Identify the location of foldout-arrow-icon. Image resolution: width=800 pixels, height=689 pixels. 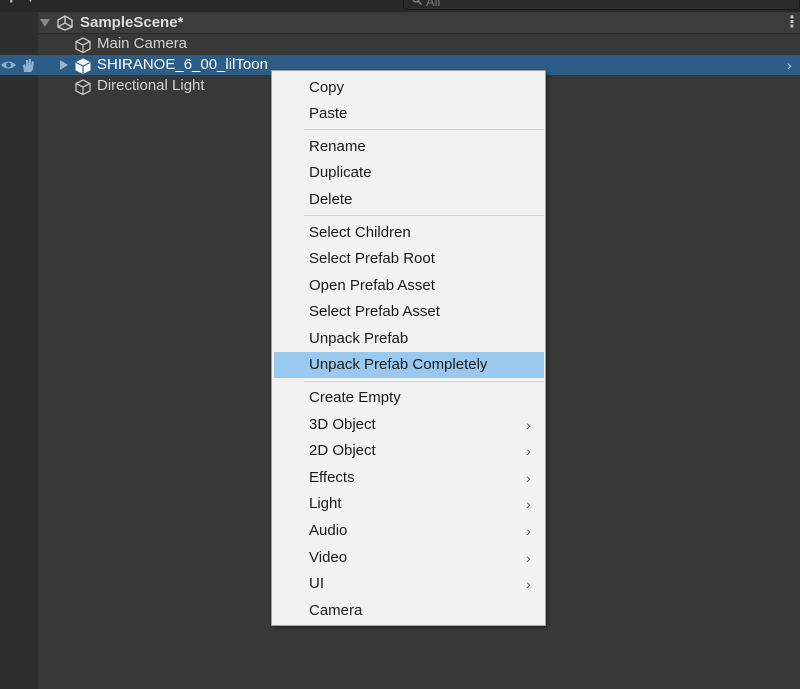
(45, 23).